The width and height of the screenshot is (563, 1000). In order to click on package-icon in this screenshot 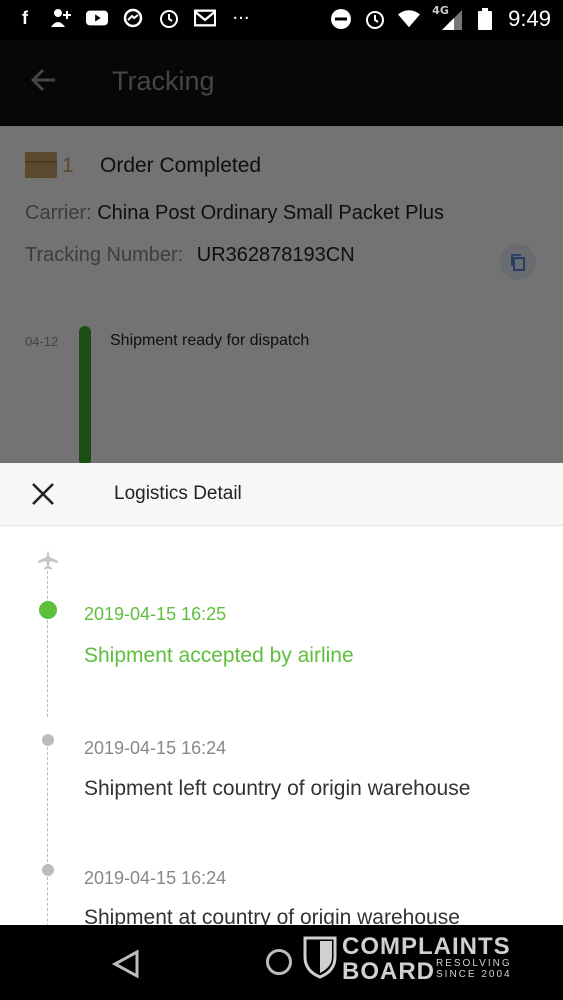, I will do `click(41, 165)`.